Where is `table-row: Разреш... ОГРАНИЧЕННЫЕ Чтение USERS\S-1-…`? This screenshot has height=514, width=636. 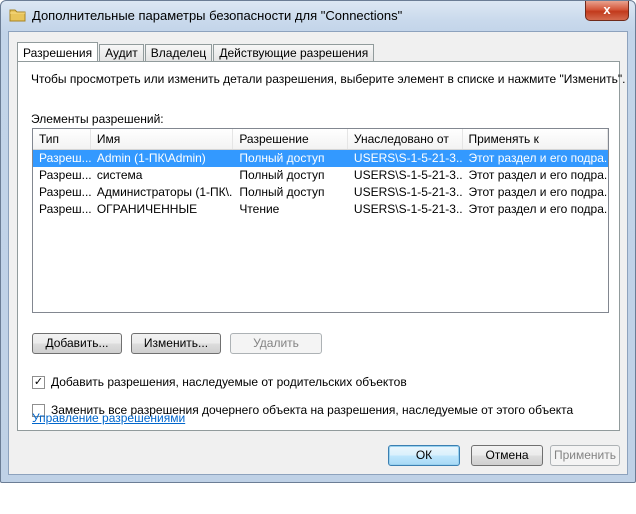 table-row: Разреш... ОГРАНИЧЕННЫЕ Чтение USERS\S-1-… is located at coordinates (320, 209).